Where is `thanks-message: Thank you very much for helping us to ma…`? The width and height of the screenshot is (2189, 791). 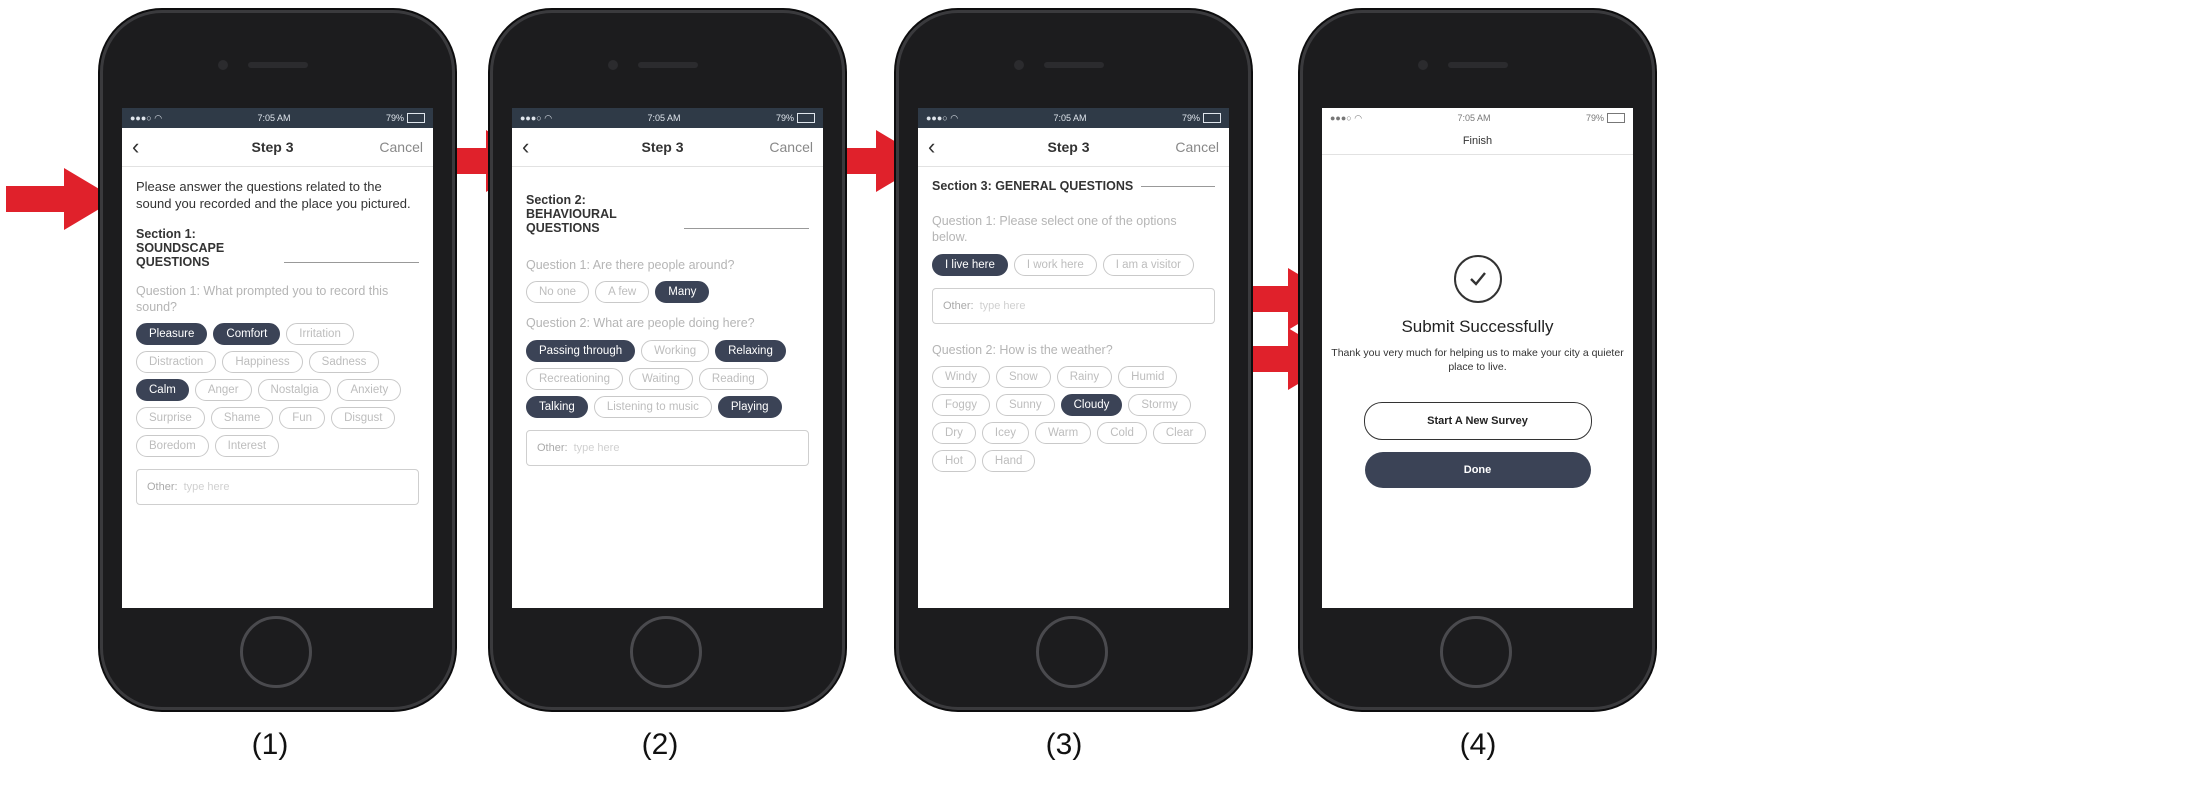
thanks-message: Thank you very much for helping us to ma… is located at coordinates (1477, 360).